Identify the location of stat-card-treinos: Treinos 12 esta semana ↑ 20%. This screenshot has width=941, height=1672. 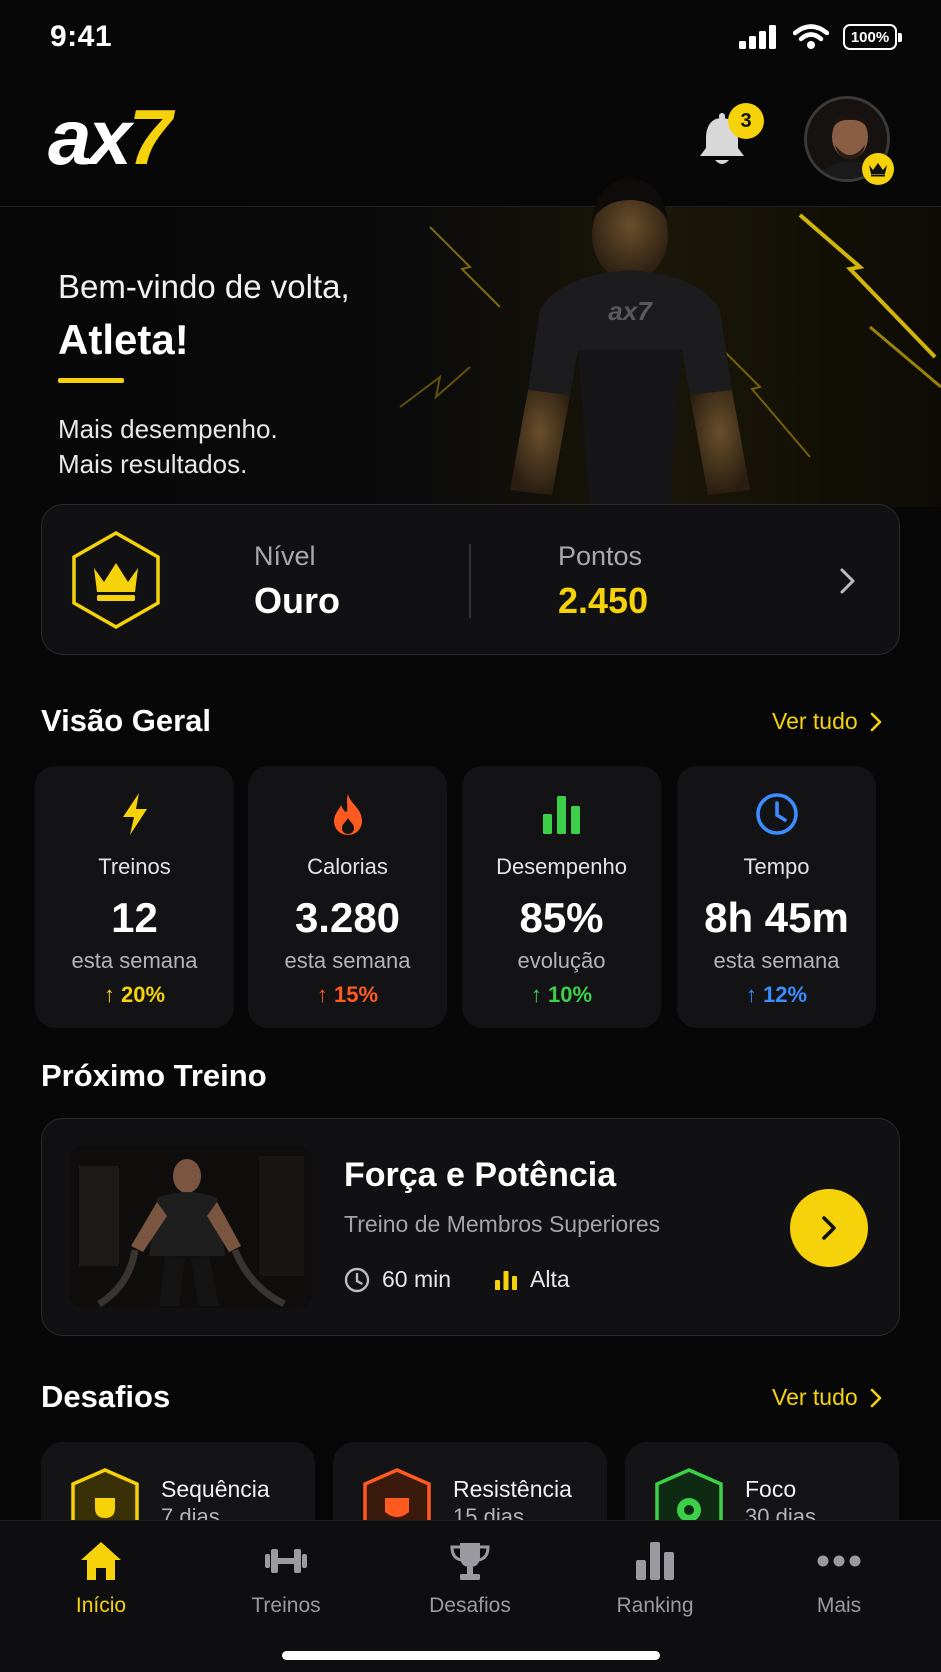
(134, 897).